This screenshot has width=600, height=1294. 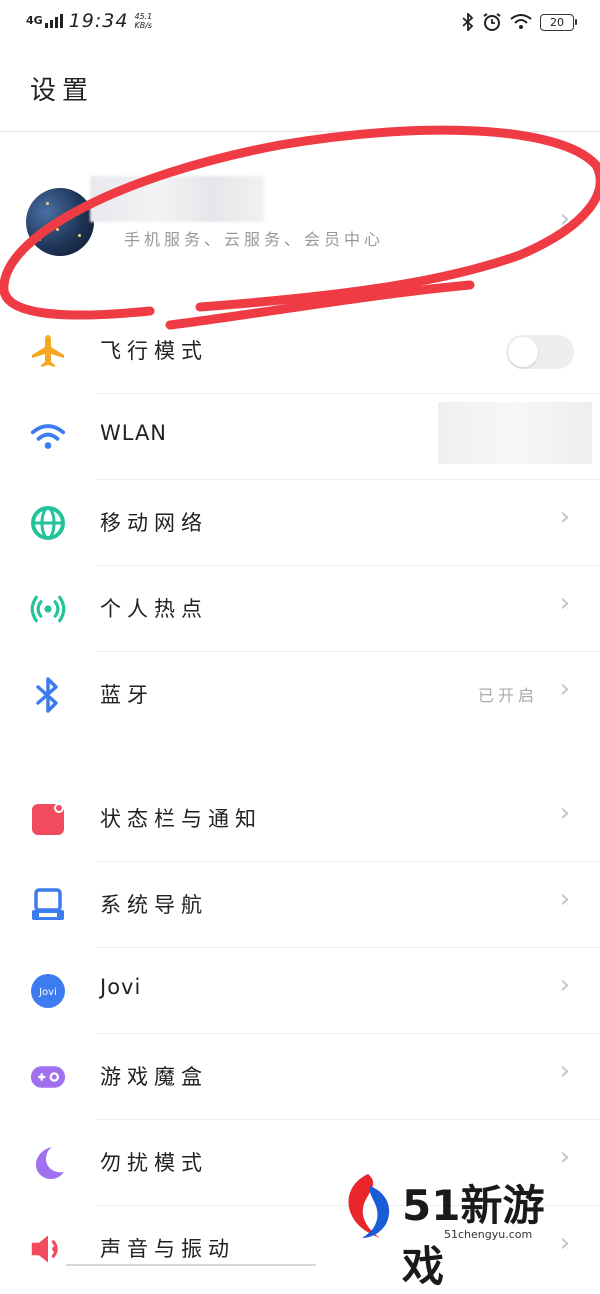 What do you see at coordinates (48, 523) in the screenshot?
I see `globe-icon` at bounding box center [48, 523].